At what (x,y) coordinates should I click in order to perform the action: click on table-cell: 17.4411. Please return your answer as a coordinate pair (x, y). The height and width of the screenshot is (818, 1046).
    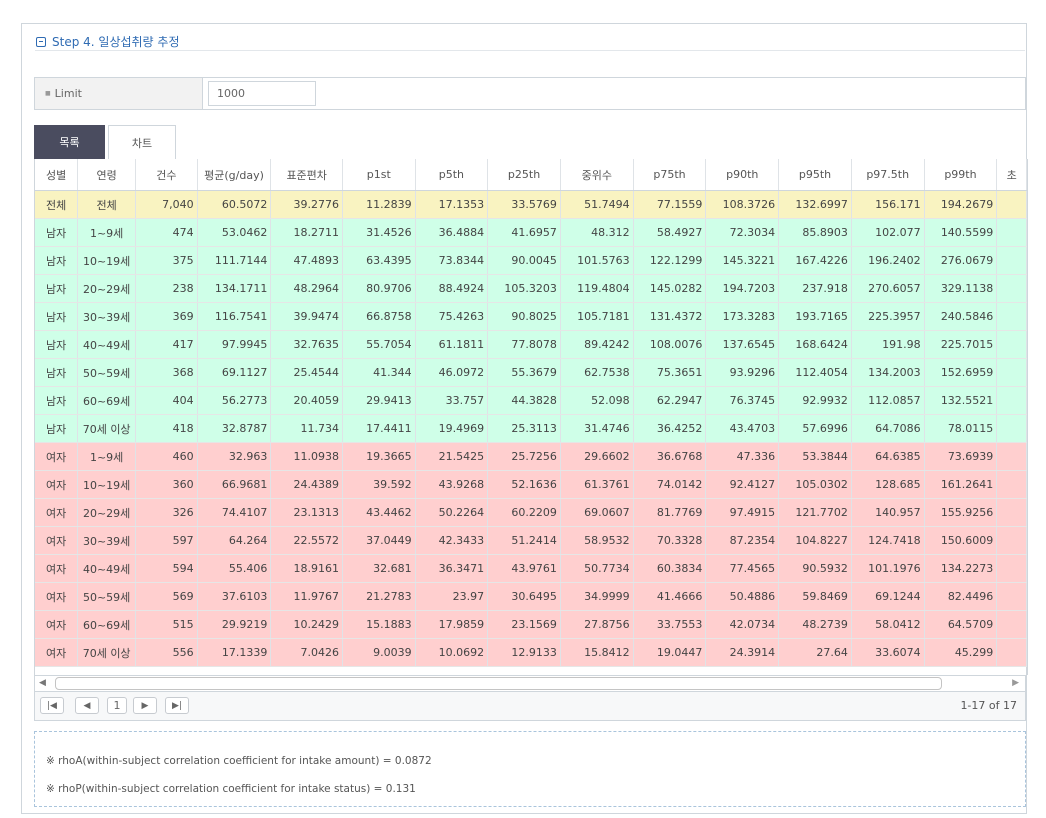
    Looking at the image, I should click on (379, 428).